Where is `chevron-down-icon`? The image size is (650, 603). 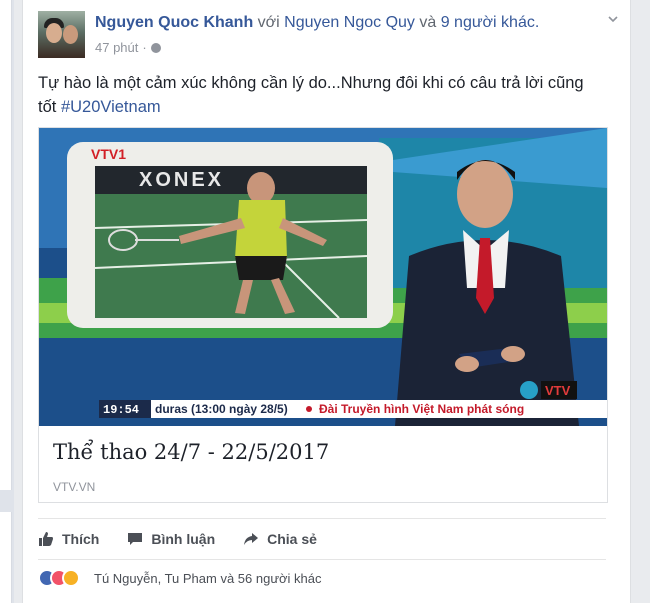 chevron-down-icon is located at coordinates (613, 19).